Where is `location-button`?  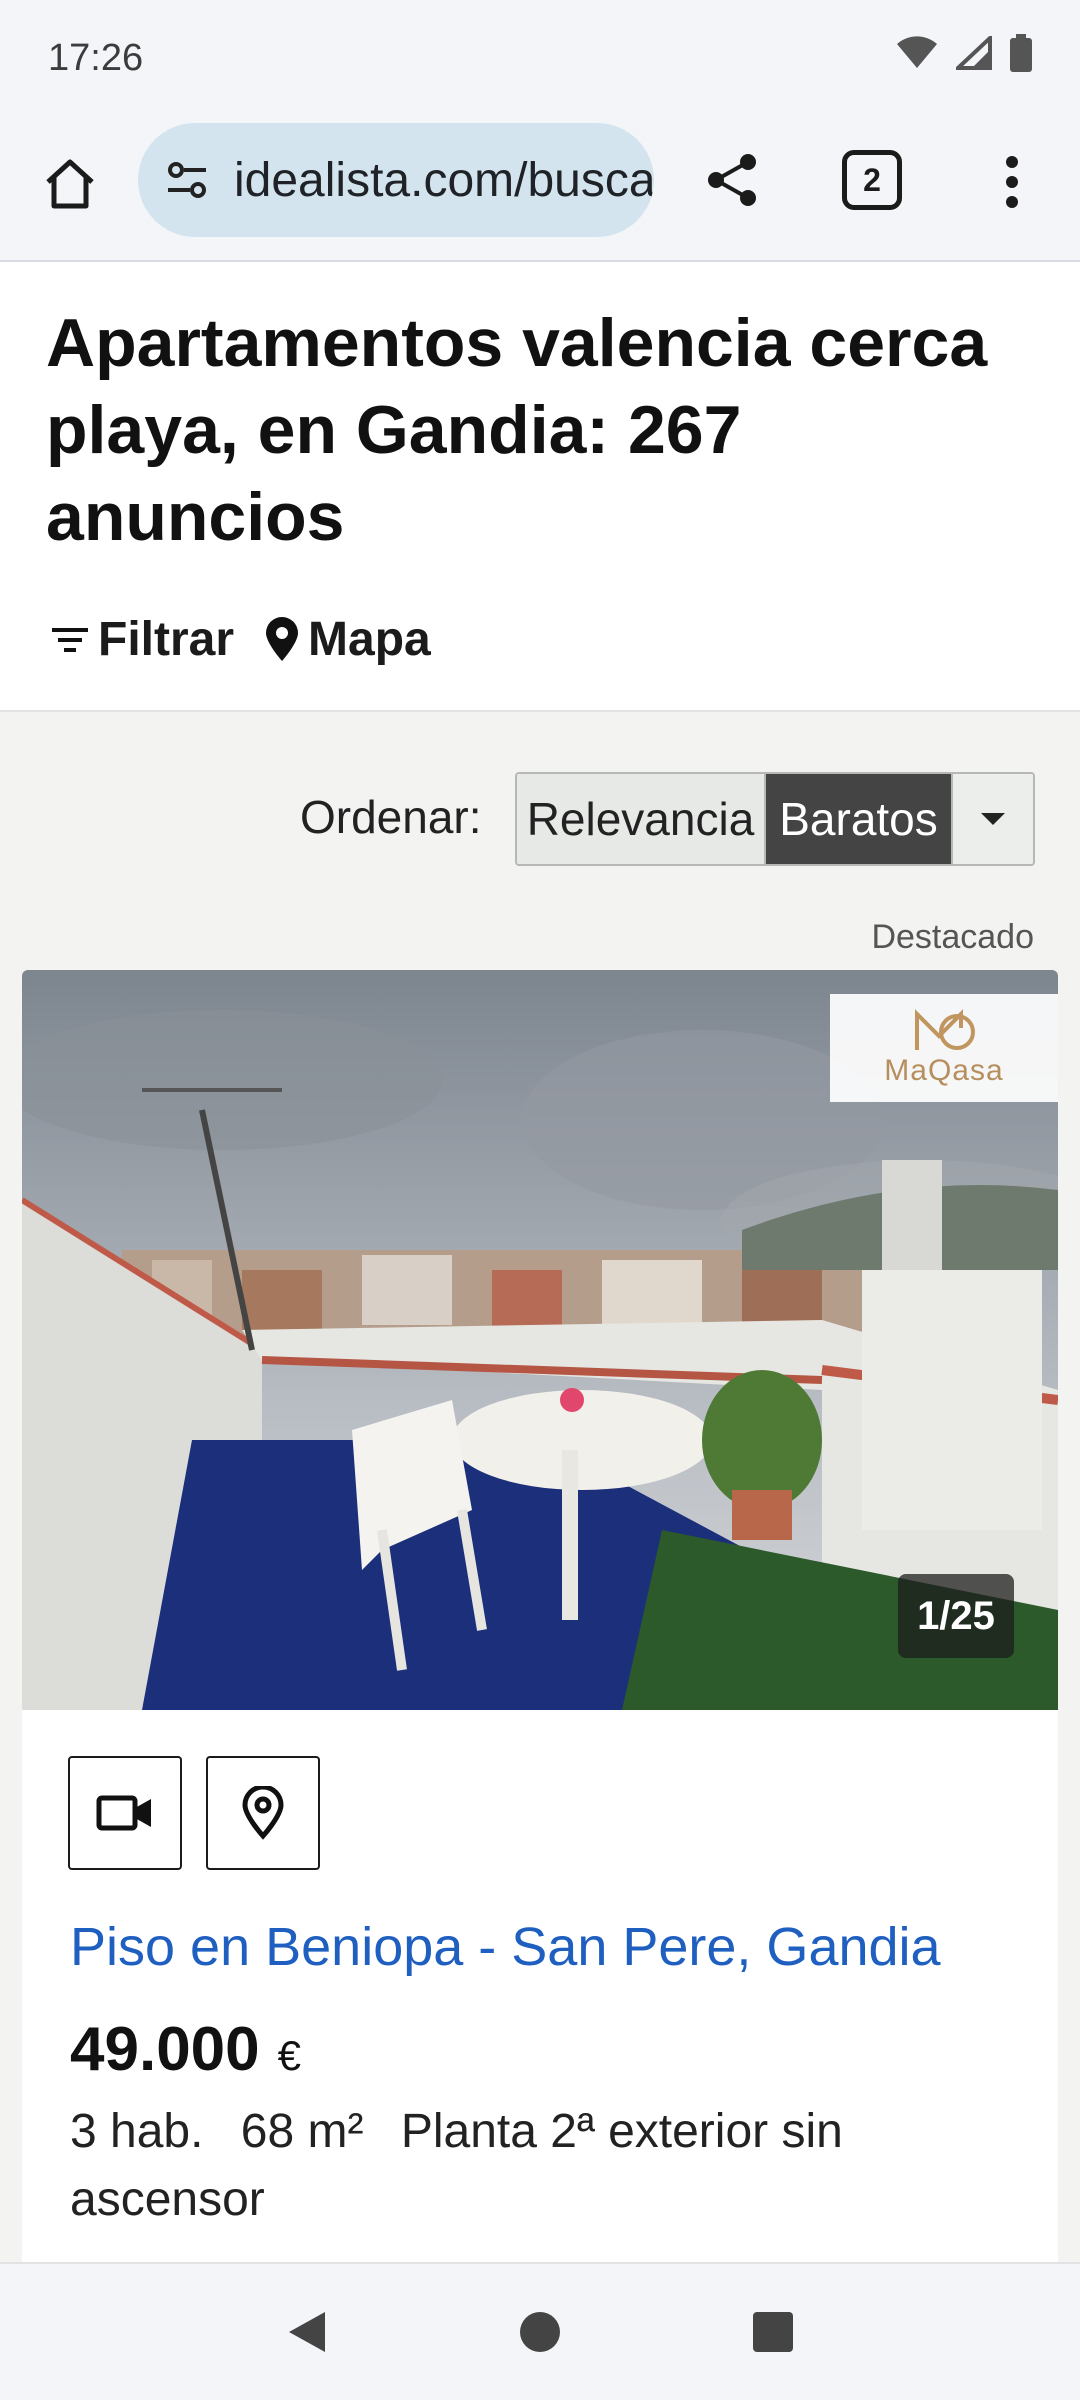 location-button is located at coordinates (263, 1813).